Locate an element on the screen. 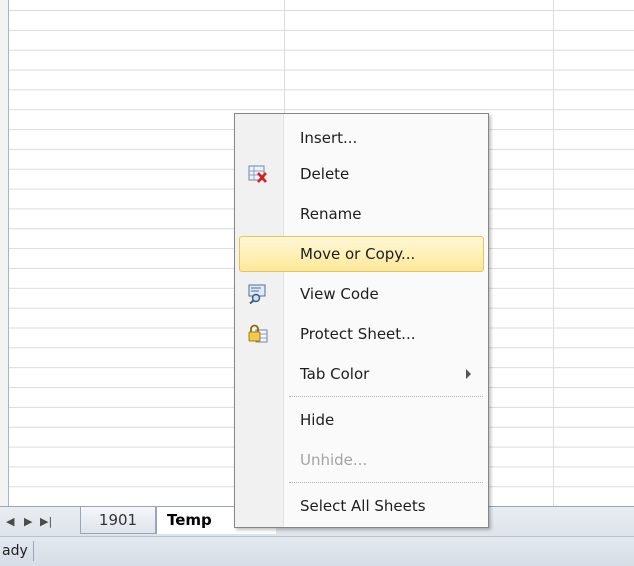 This screenshot has height=566, width=634. scroll-tab-last-icon: ▶| is located at coordinates (46, 522).